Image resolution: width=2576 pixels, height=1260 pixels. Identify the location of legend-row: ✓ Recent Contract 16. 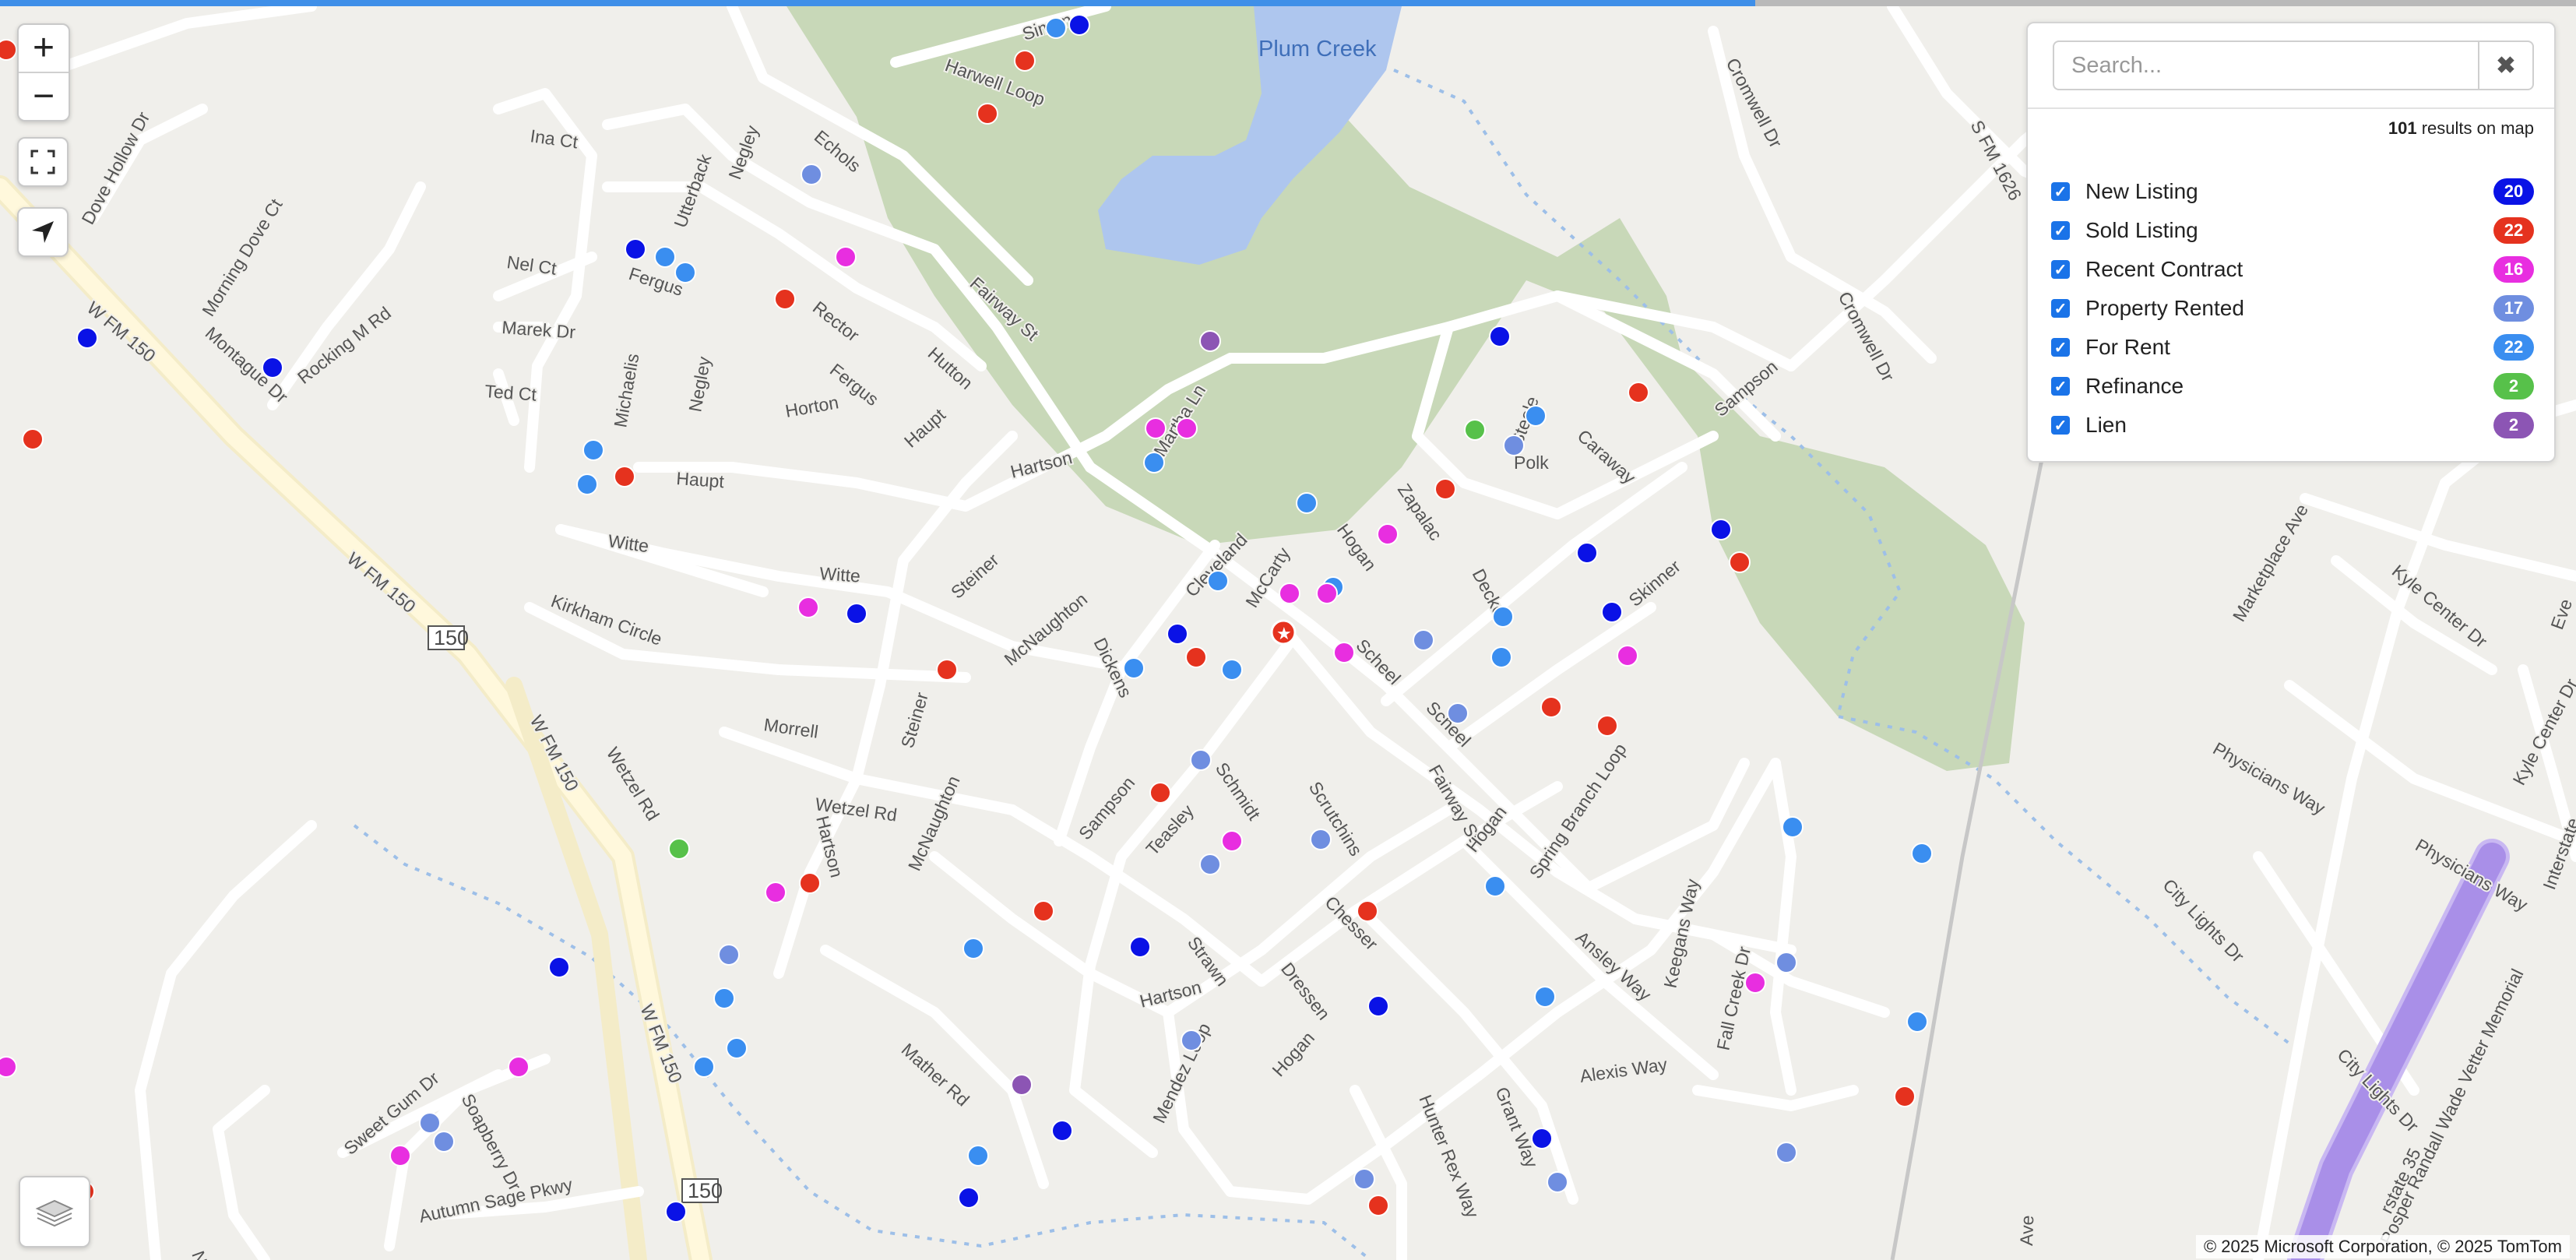
(2292, 269).